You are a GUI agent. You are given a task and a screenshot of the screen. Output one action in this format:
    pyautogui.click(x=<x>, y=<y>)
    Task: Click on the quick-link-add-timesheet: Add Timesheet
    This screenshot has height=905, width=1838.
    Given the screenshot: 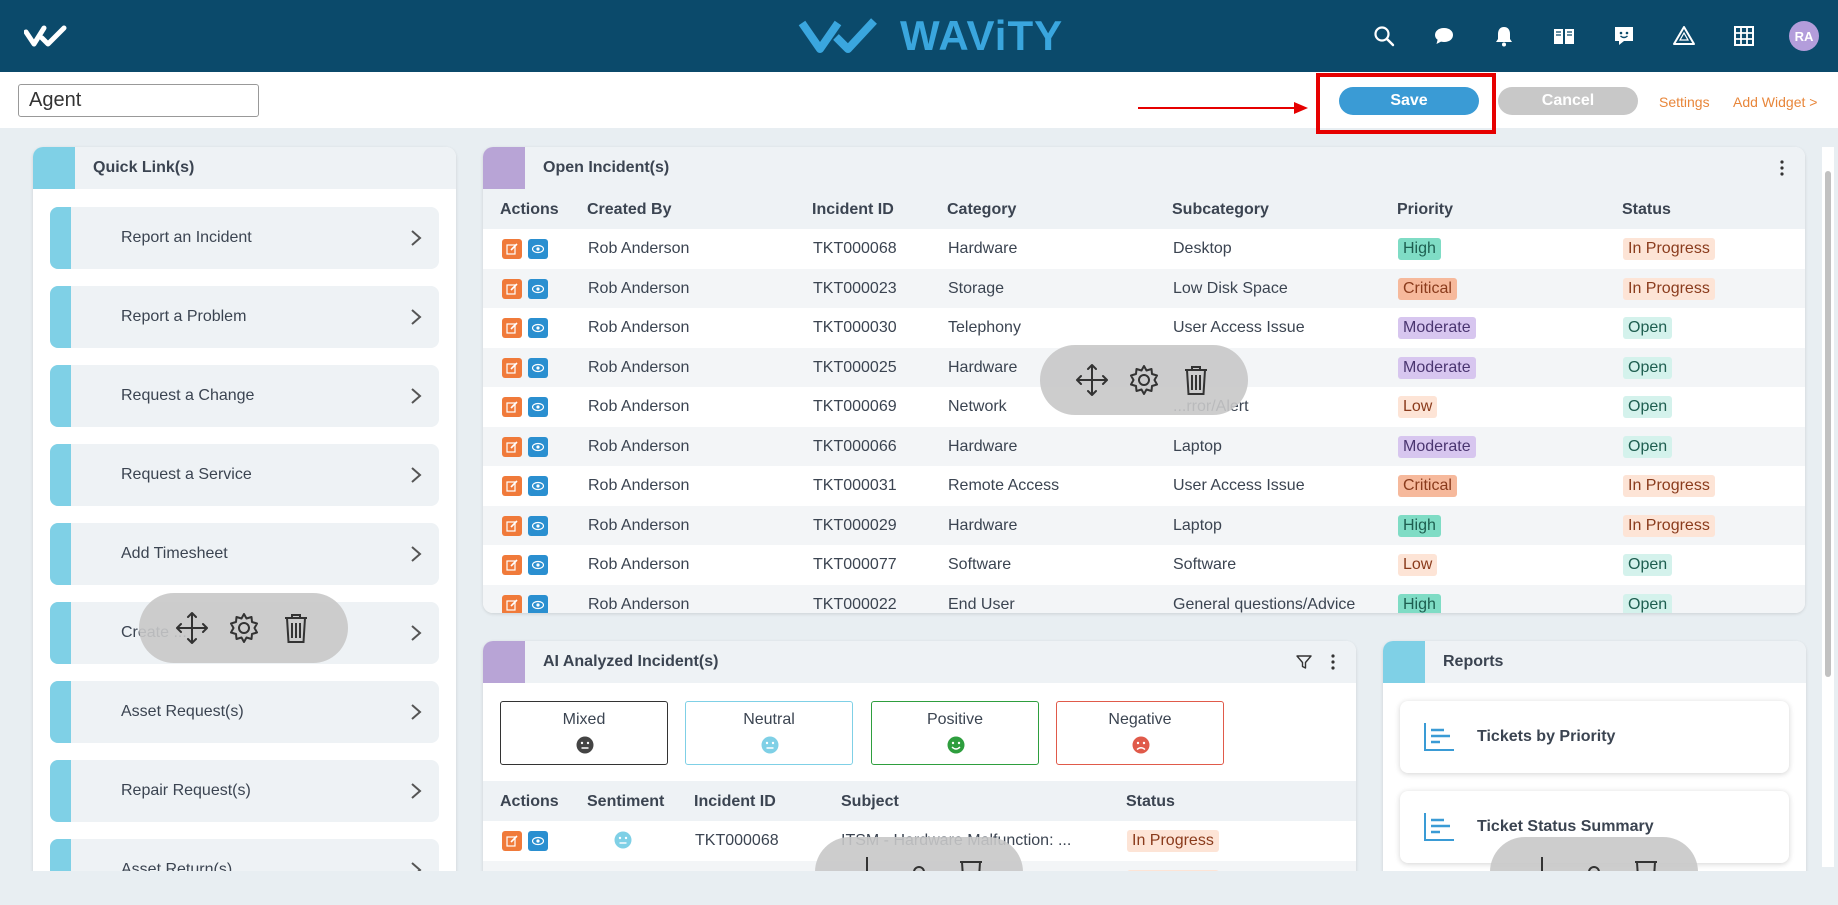 What is the action you would take?
    pyautogui.click(x=244, y=554)
    